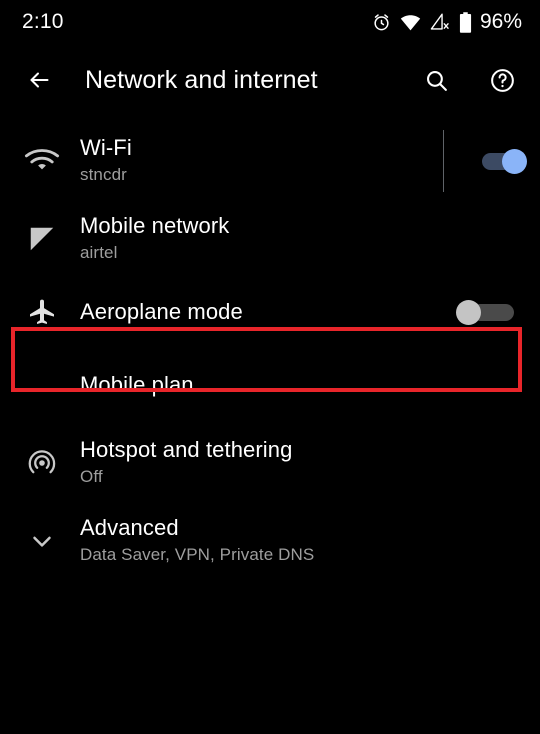 This screenshot has width=540, height=734. I want to click on list-item-subtitle: stncdr, so click(103, 175).